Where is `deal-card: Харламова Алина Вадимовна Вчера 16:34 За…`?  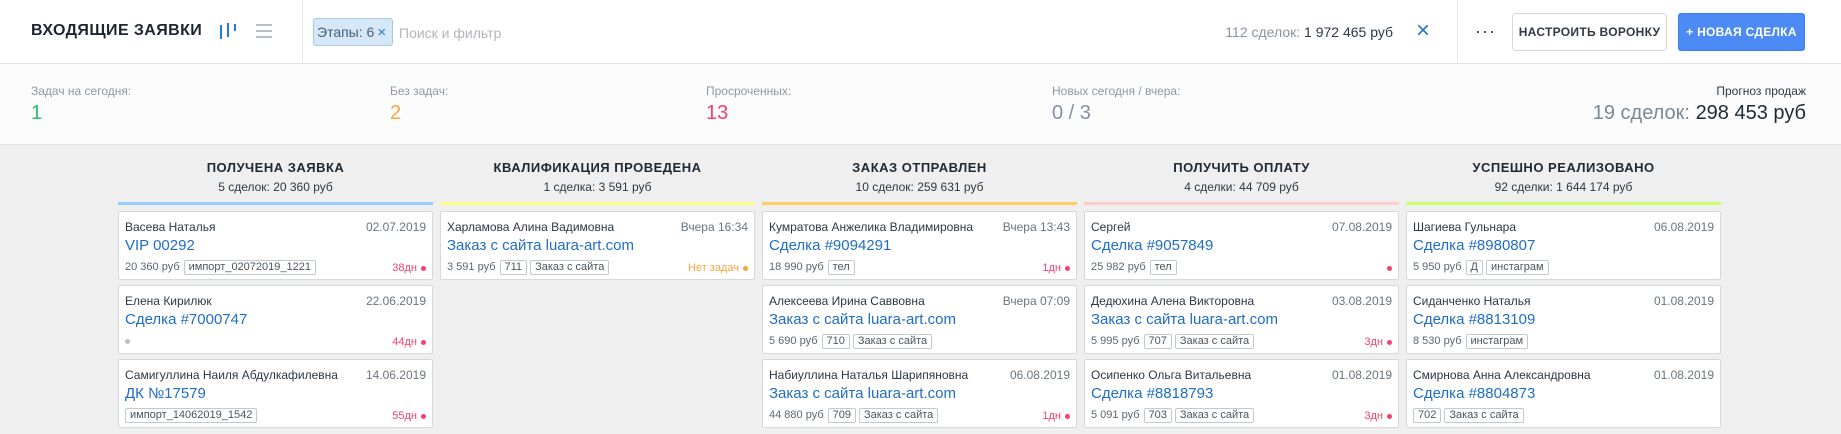
deal-card: Харламова Алина Вадимовна Вчера 16:34 За… is located at coordinates (597, 245).